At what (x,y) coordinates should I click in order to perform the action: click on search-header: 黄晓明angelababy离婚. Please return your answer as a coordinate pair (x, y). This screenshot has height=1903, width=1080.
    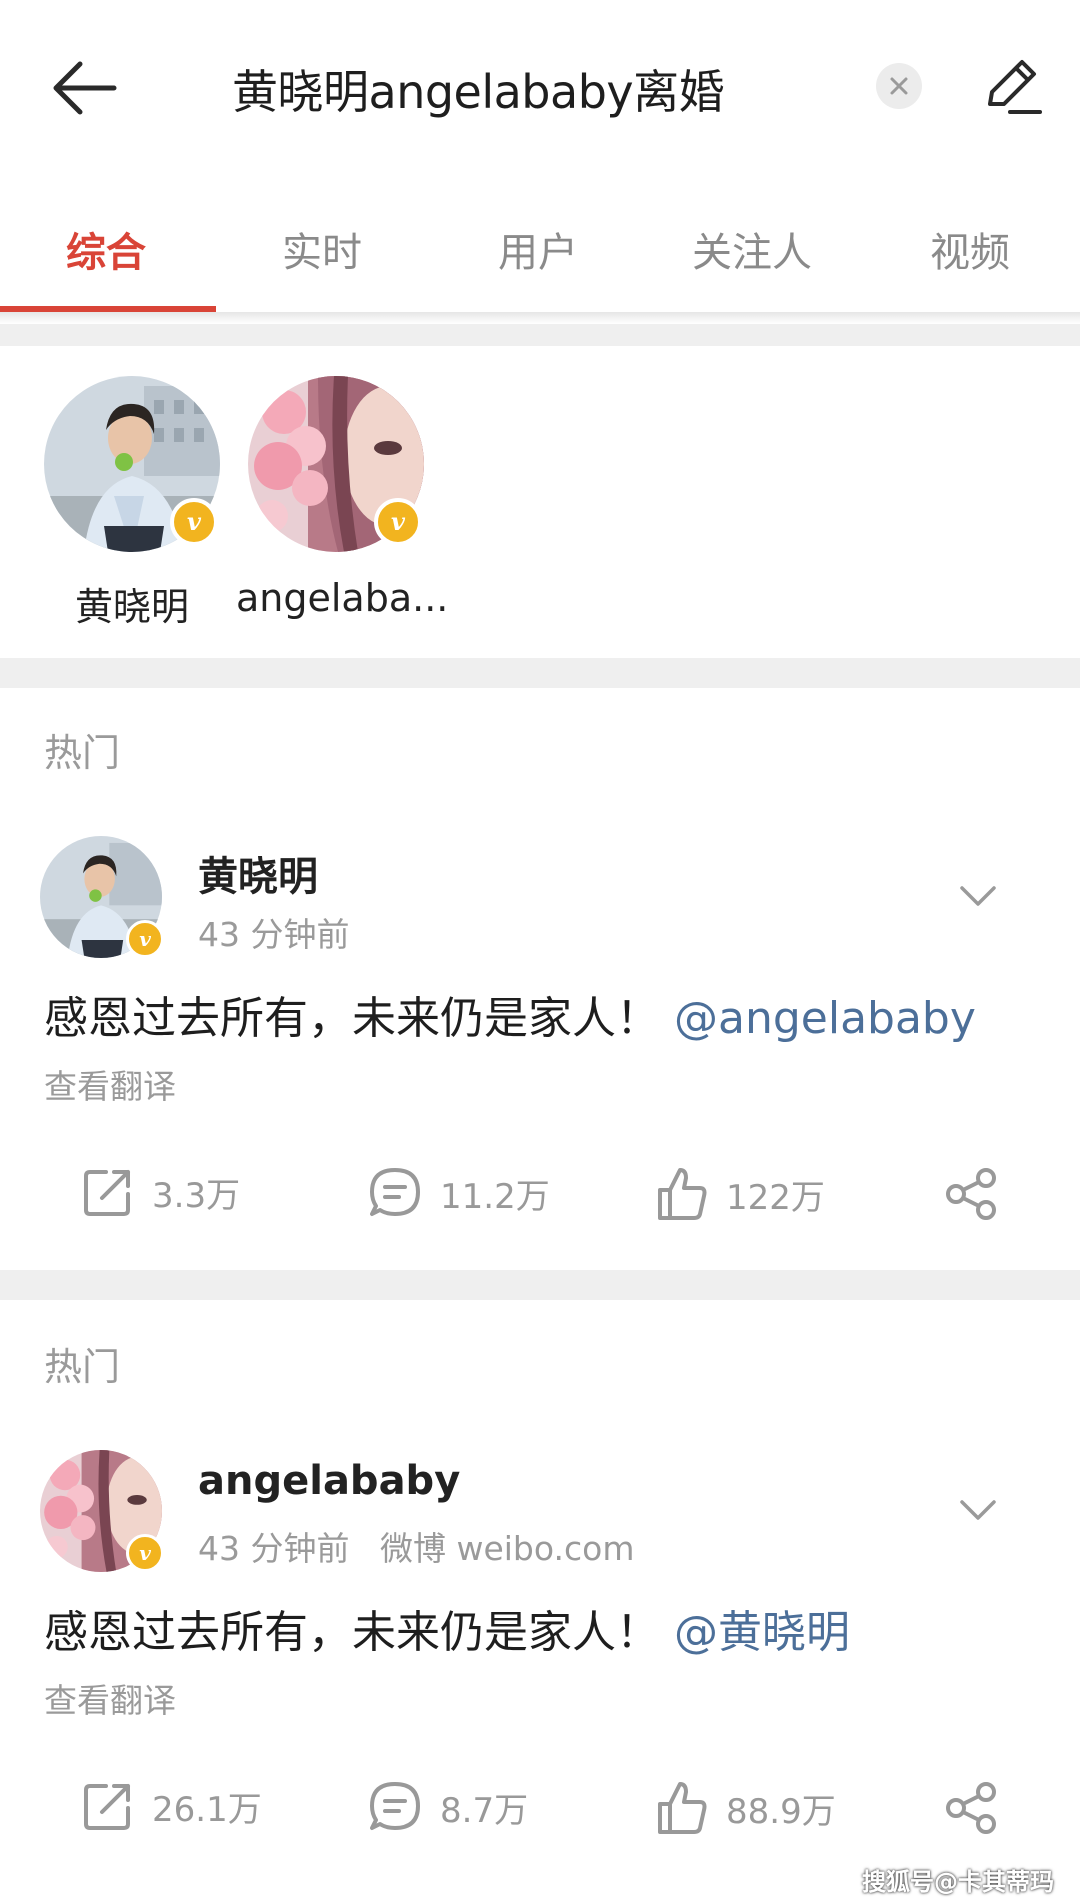
    Looking at the image, I should click on (540, 85).